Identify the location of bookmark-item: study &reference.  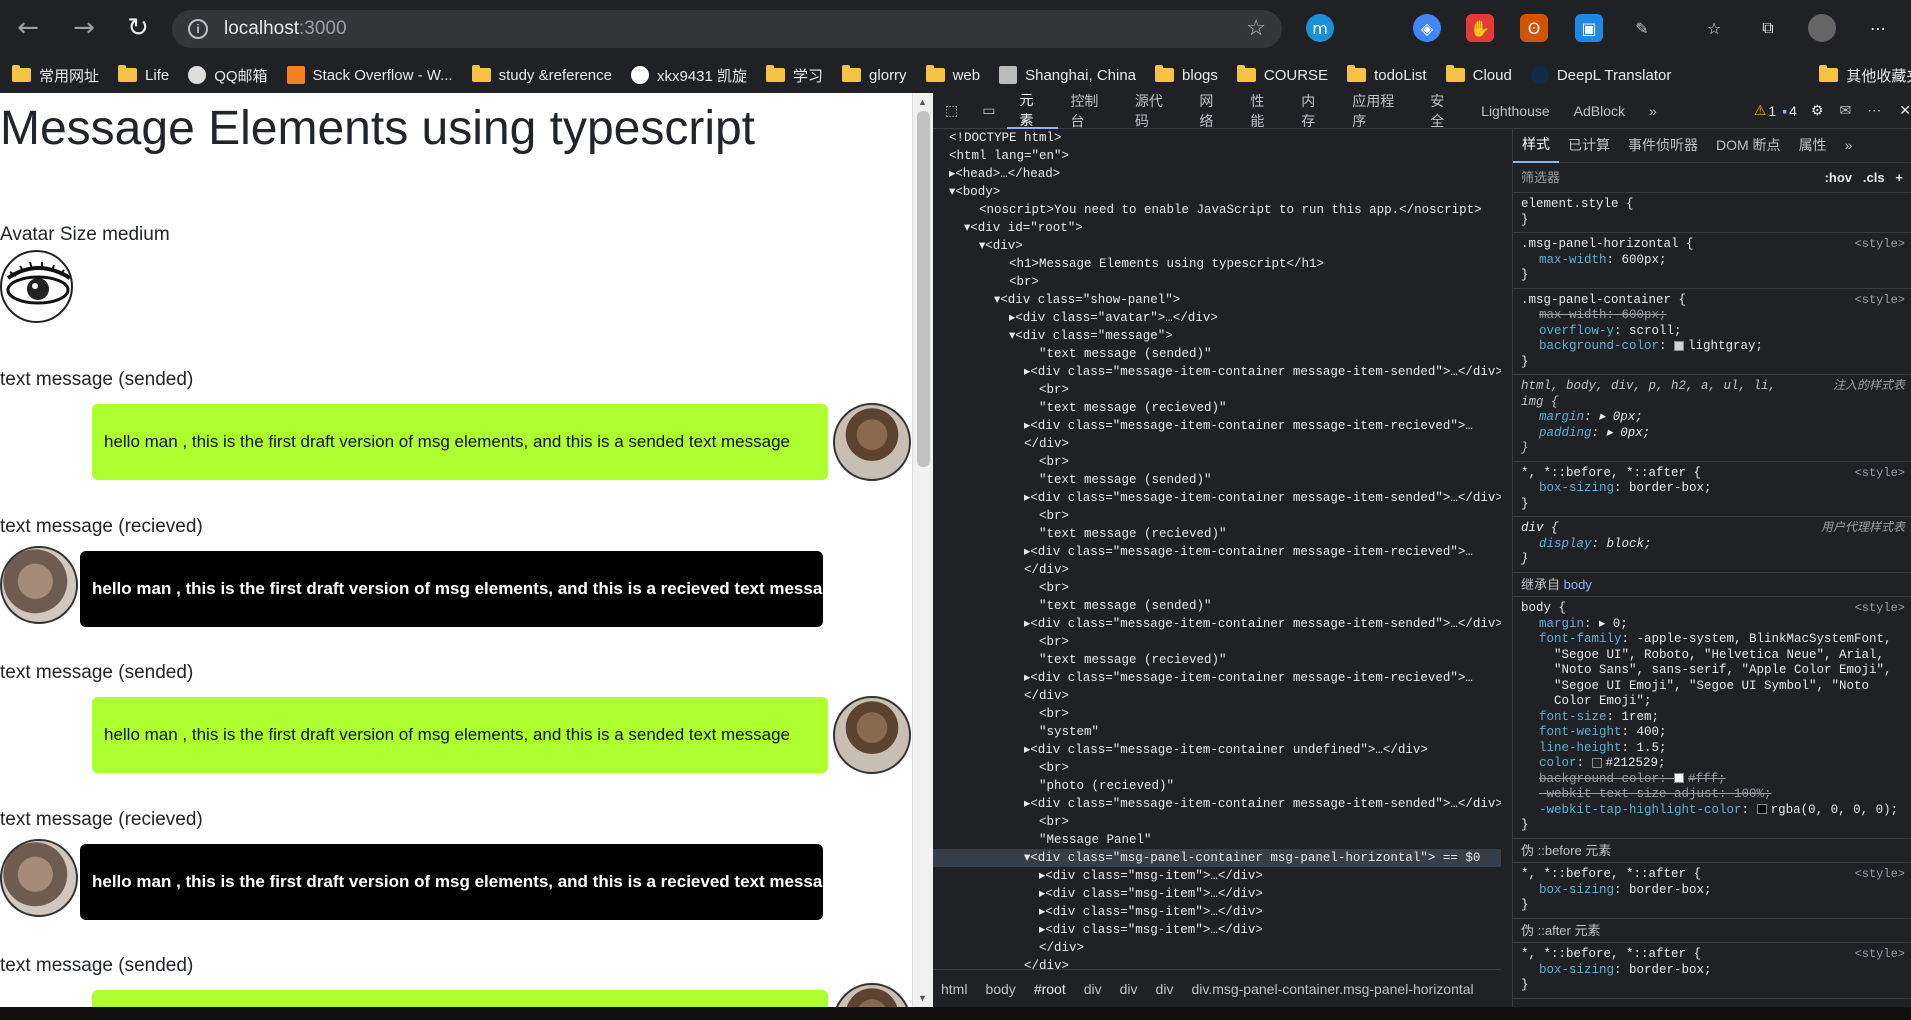
(541, 74).